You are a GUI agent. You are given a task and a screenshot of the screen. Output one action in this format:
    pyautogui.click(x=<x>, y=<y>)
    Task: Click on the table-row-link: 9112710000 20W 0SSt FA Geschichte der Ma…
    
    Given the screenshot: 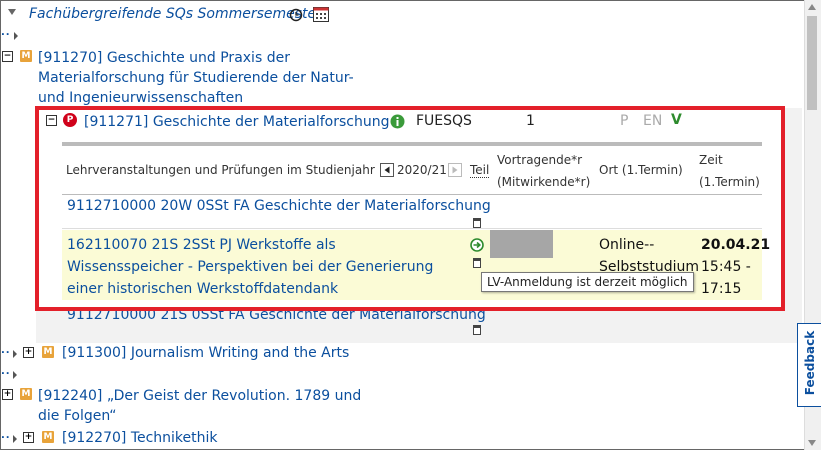 What is the action you would take?
    pyautogui.click(x=279, y=206)
    